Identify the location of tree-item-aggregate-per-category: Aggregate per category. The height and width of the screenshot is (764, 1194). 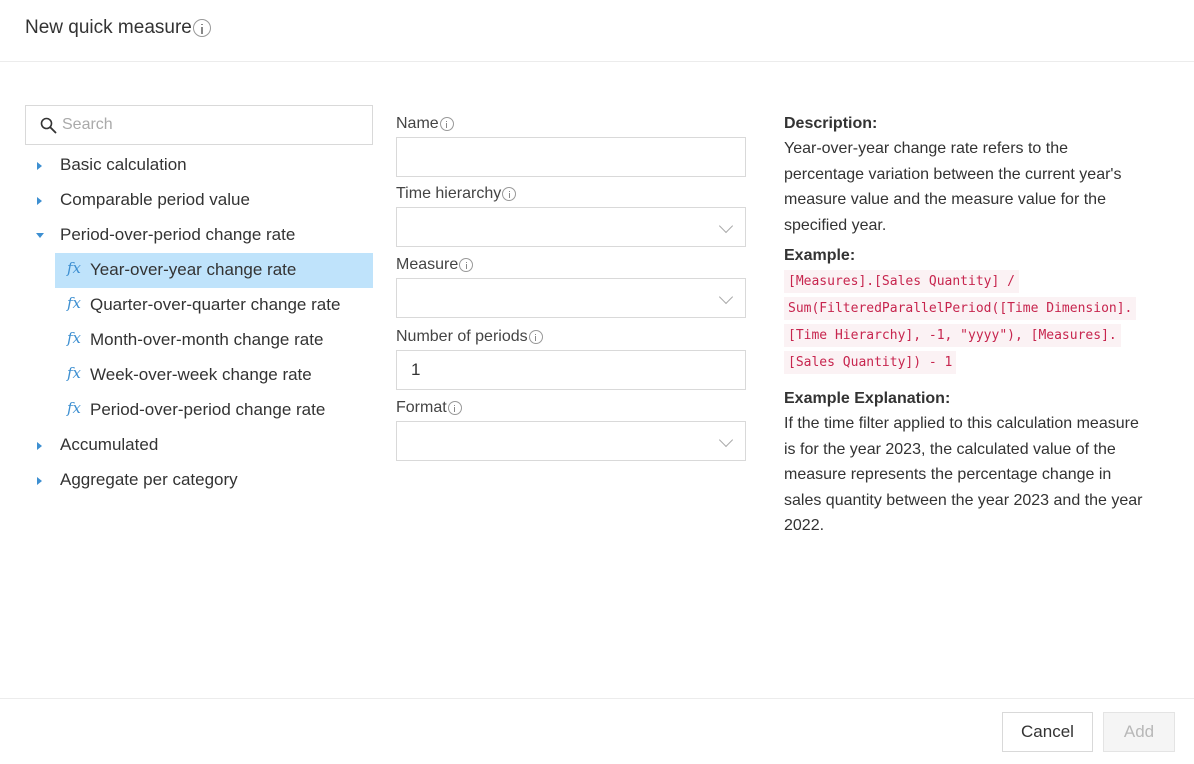
(199, 480).